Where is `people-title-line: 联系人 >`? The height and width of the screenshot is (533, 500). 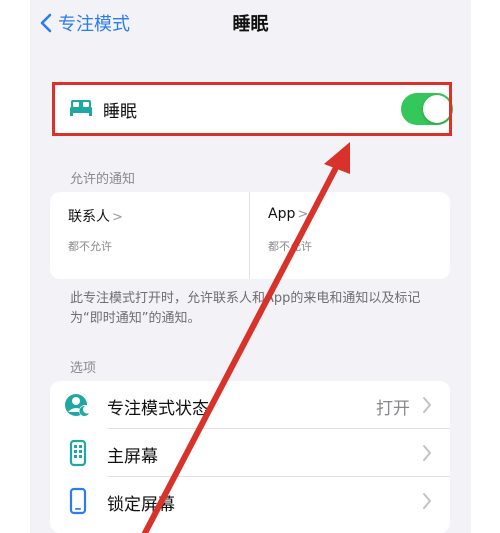
people-title-line: 联系人 > is located at coordinates (95, 216).